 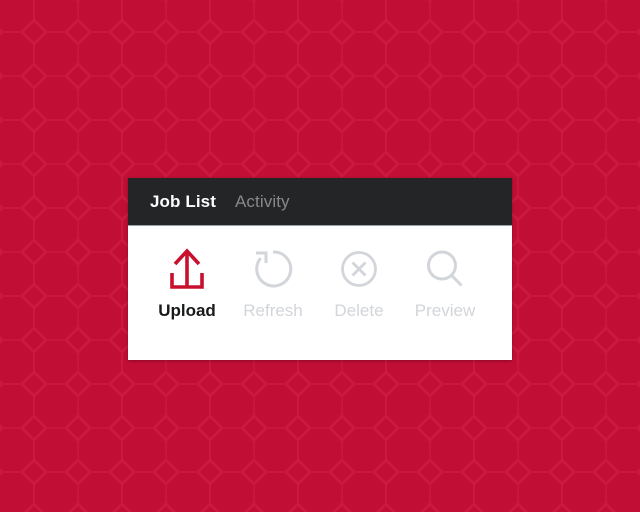 I want to click on upload-button: Upload, so click(x=187, y=281).